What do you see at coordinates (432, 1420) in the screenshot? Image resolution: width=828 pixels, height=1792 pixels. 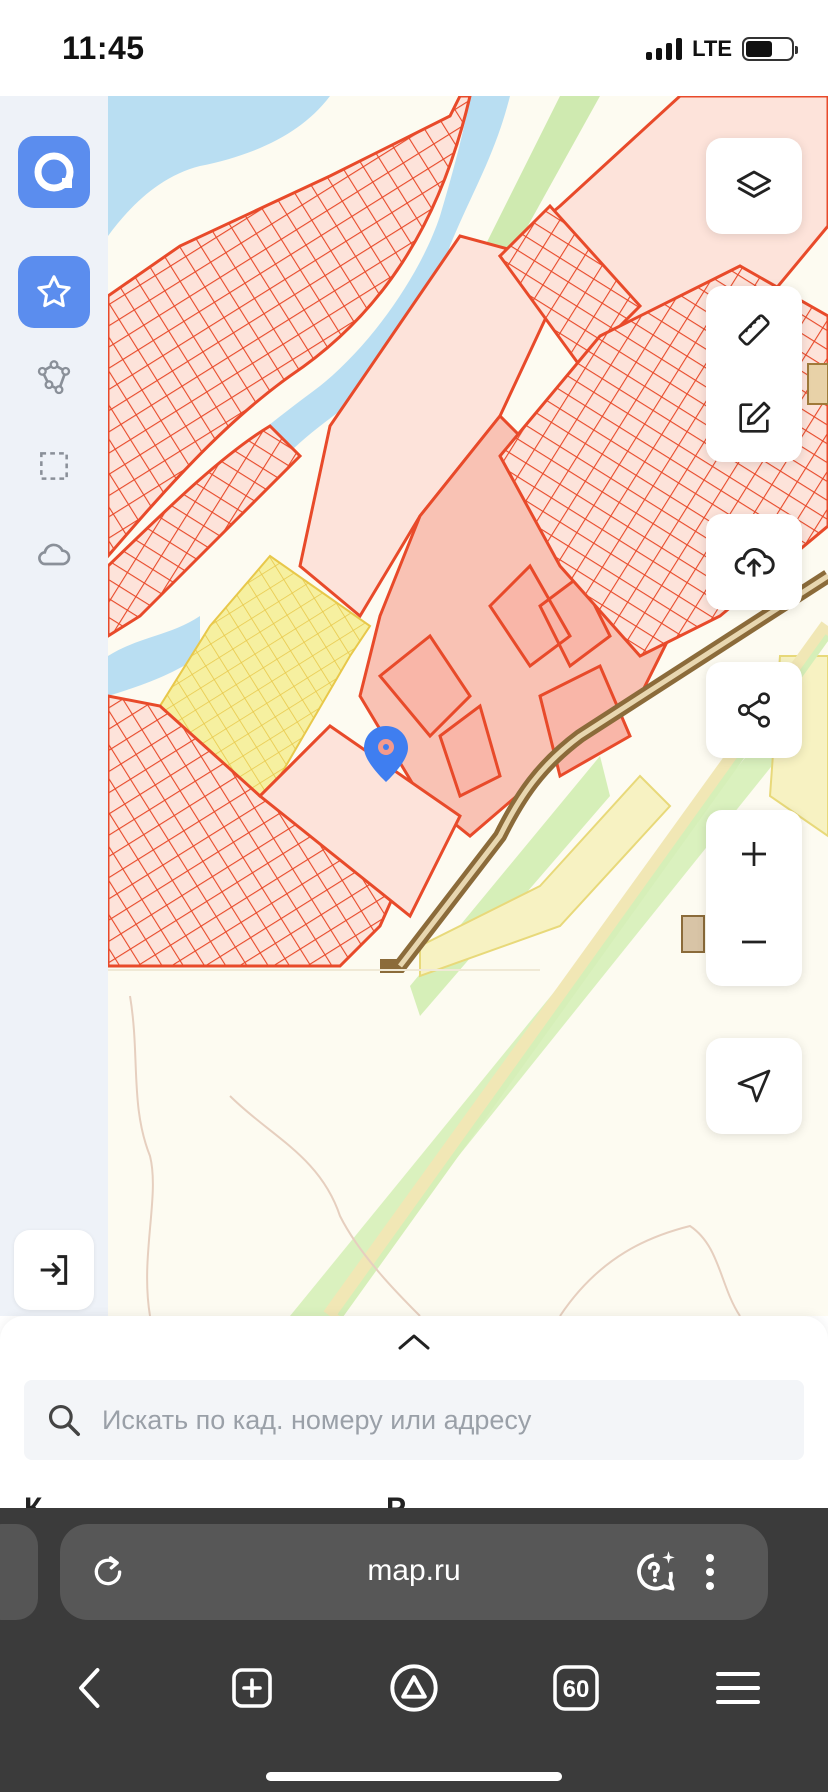 I see `search-input` at bounding box center [432, 1420].